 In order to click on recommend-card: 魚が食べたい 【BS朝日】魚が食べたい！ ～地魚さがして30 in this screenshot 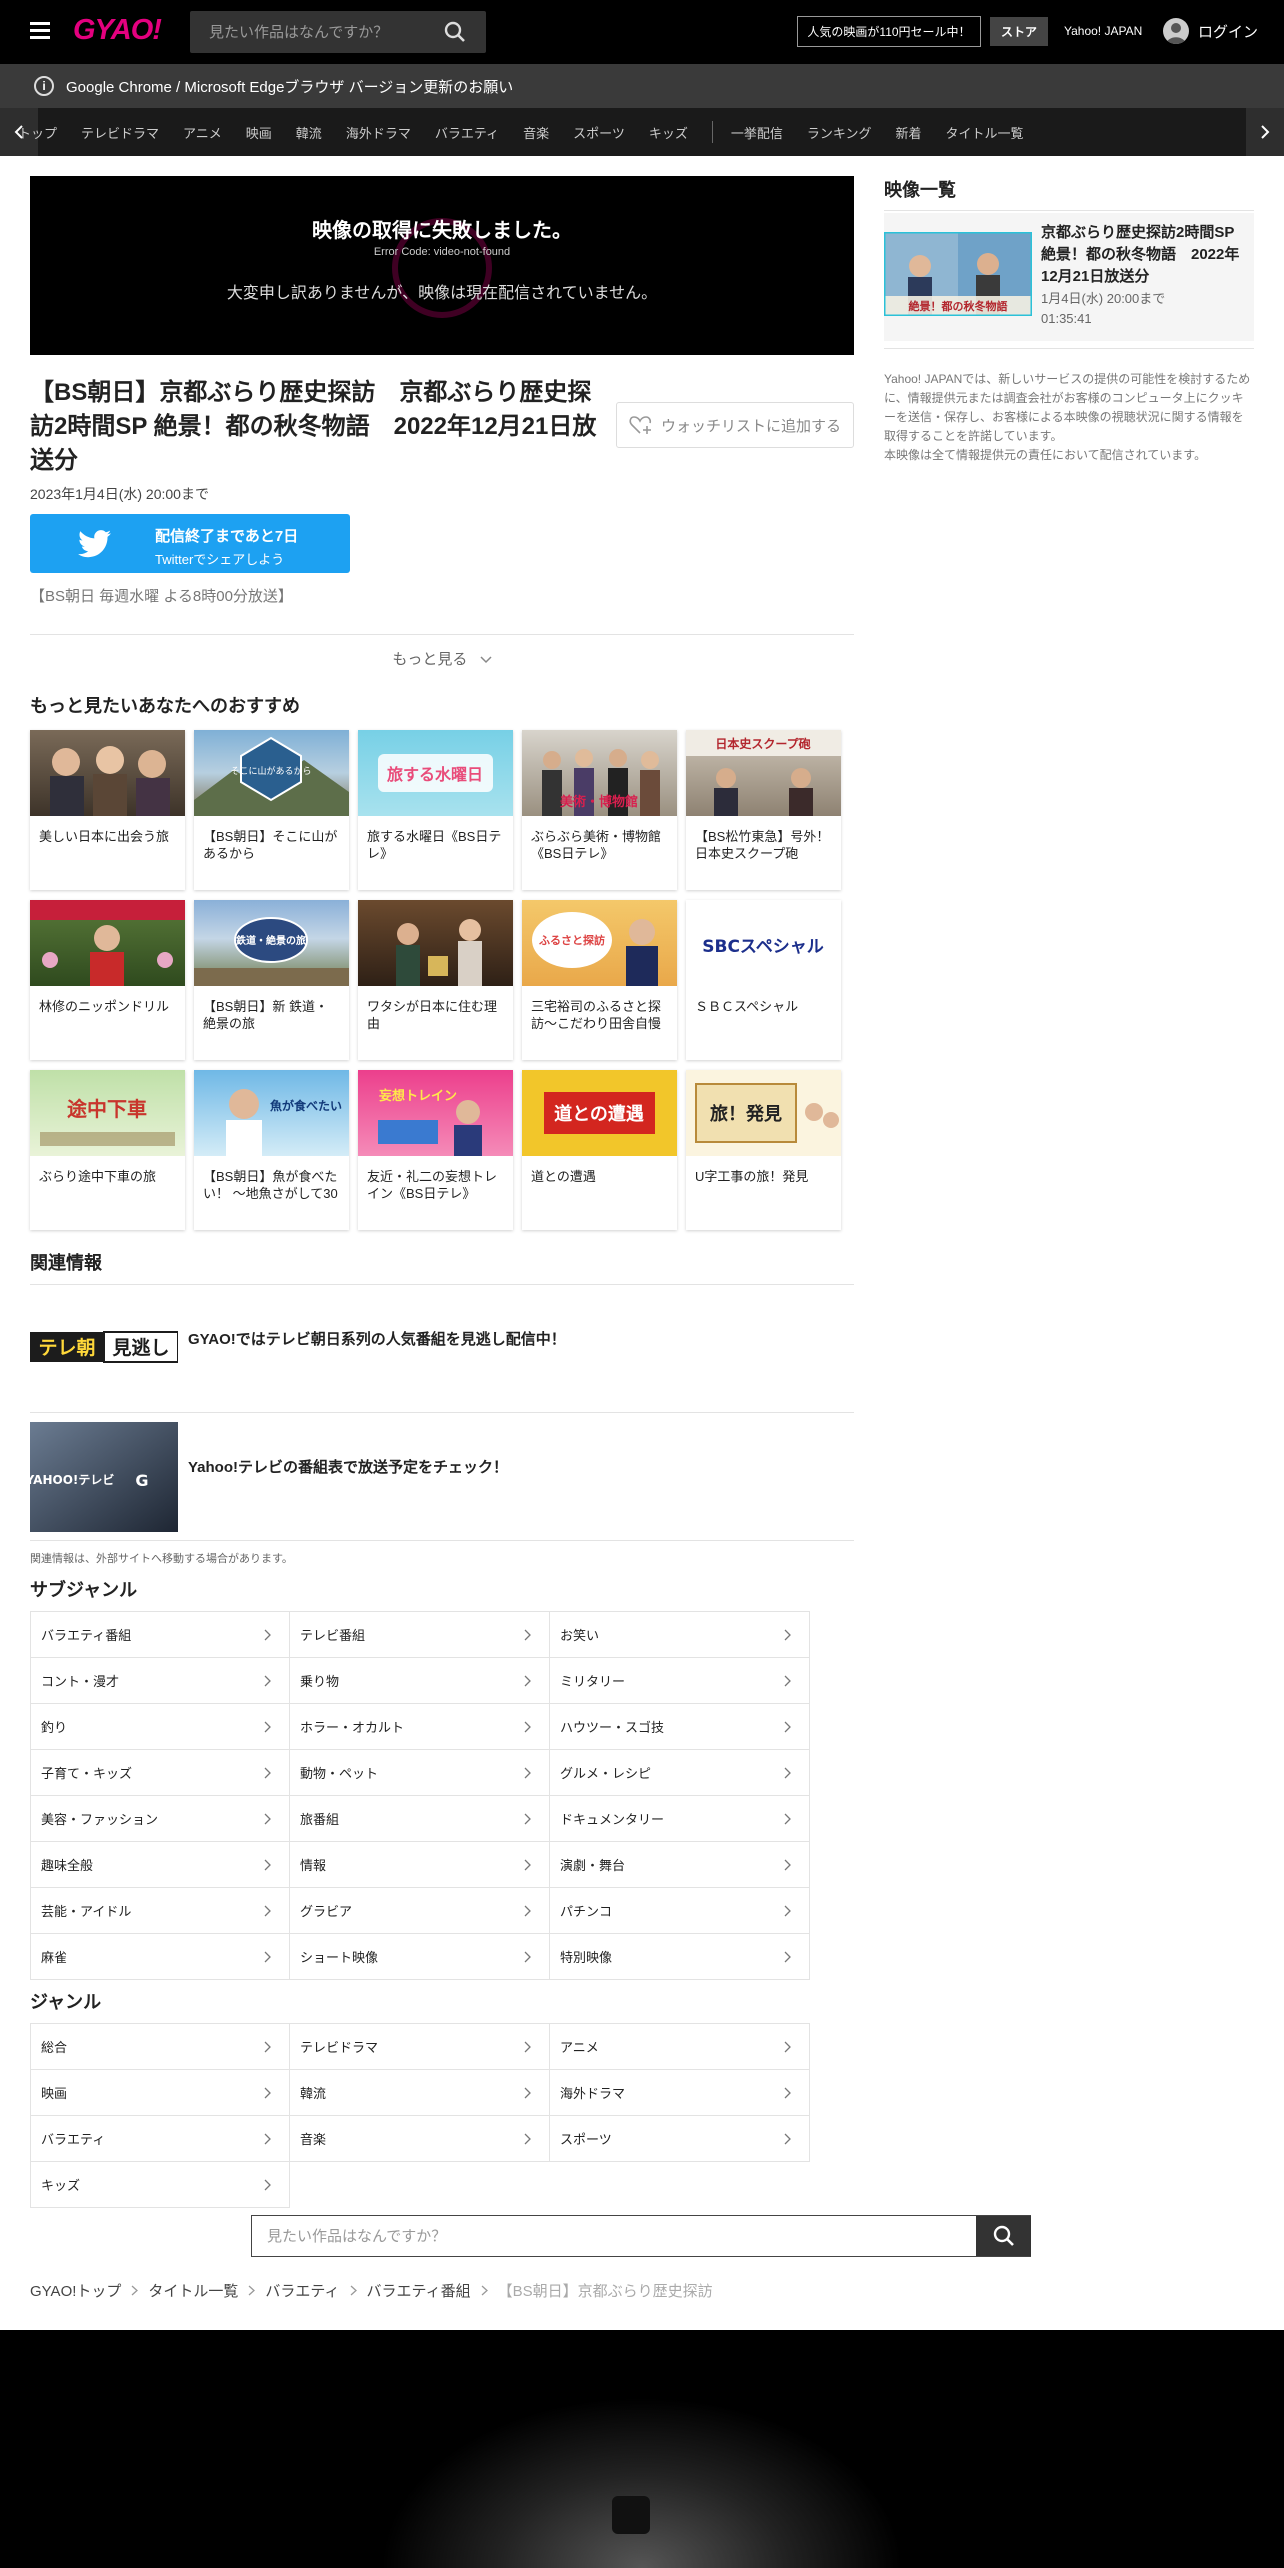, I will do `click(271, 1150)`.